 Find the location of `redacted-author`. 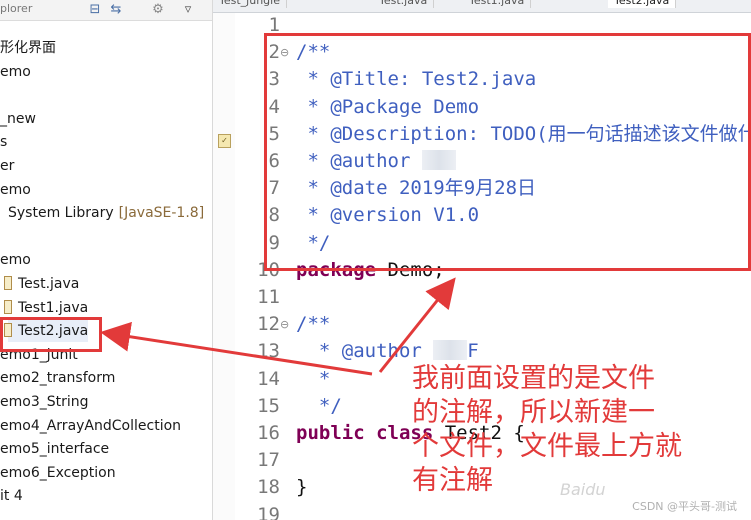

redacted-author is located at coordinates (450, 350).